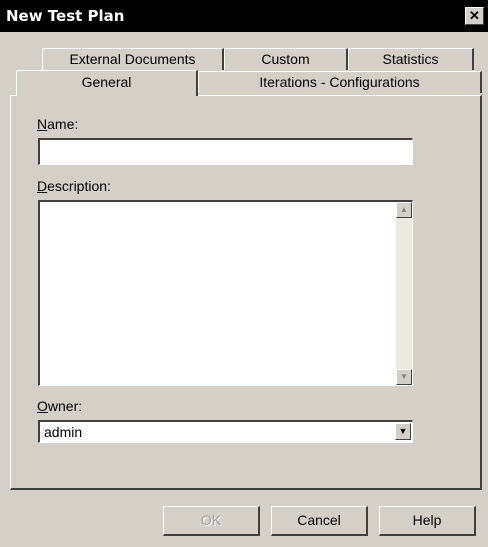 The width and height of the screenshot is (488, 547). I want to click on help-button: Help, so click(427, 521).